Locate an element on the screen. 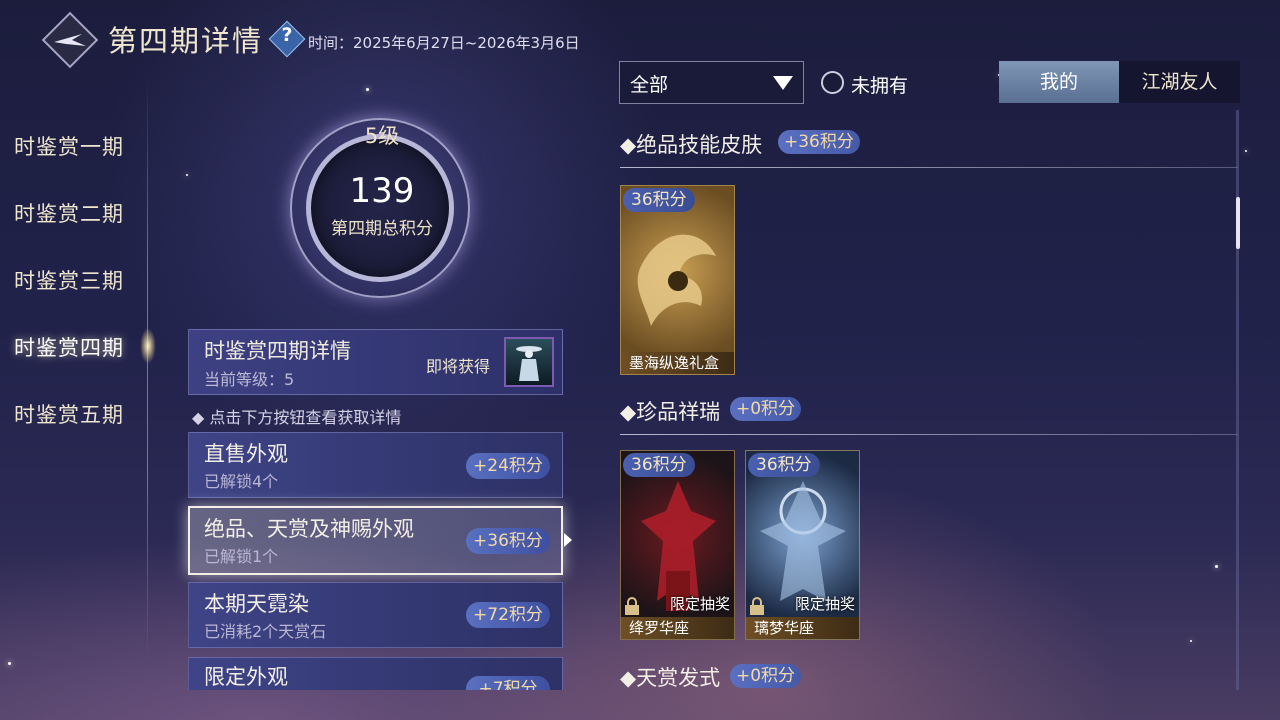 This screenshot has width=1280, height=720. nav-item-period-1: 时鉴赏一期 is located at coordinates (69, 146).